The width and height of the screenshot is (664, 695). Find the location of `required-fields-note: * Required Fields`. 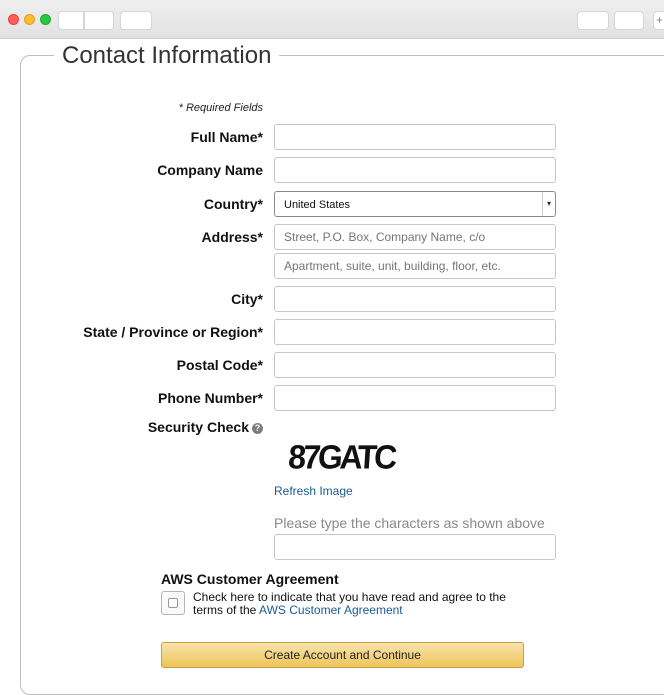

required-fields-note: * Required Fields is located at coordinates (220, 108).